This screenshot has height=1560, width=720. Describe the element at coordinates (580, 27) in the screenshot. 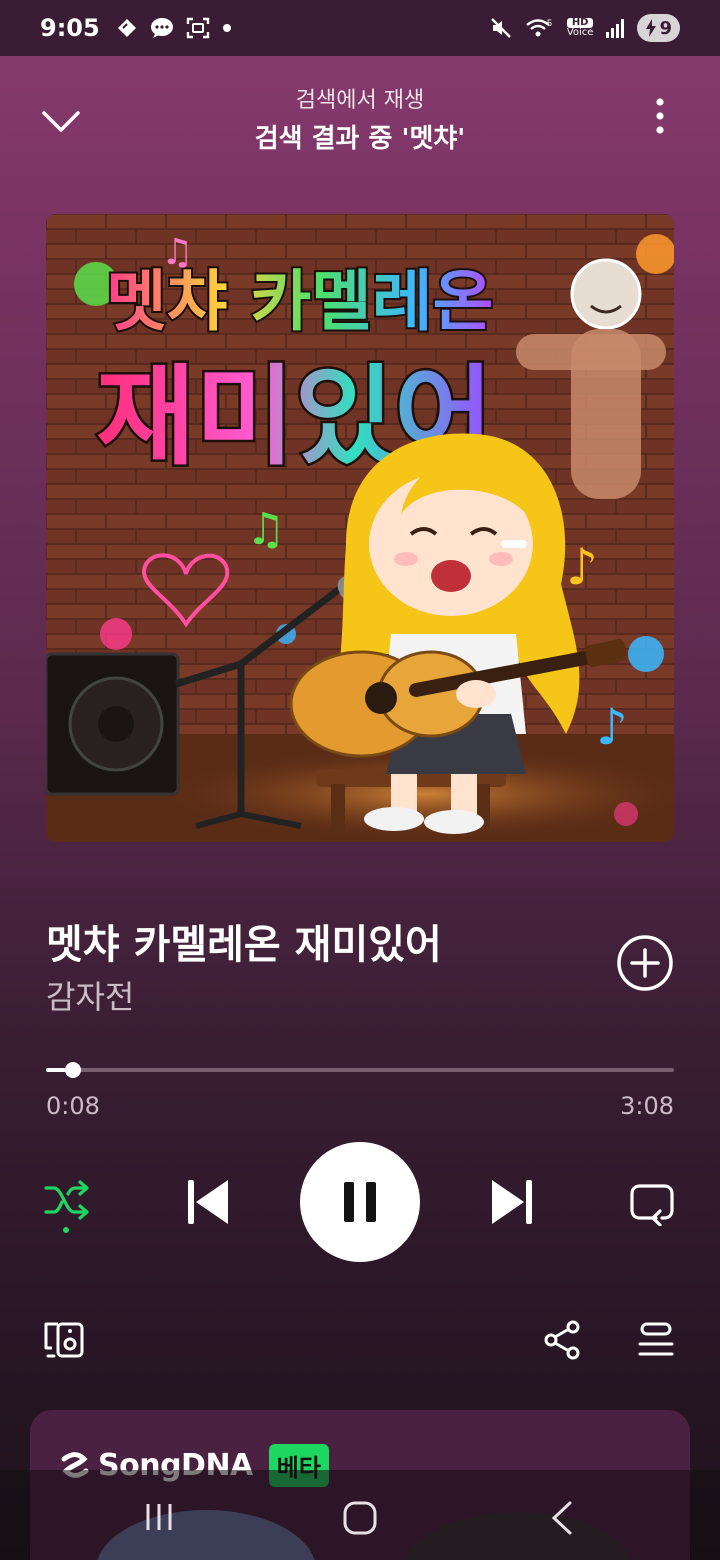

I see `hd-voice-badge: HD Voice` at that location.